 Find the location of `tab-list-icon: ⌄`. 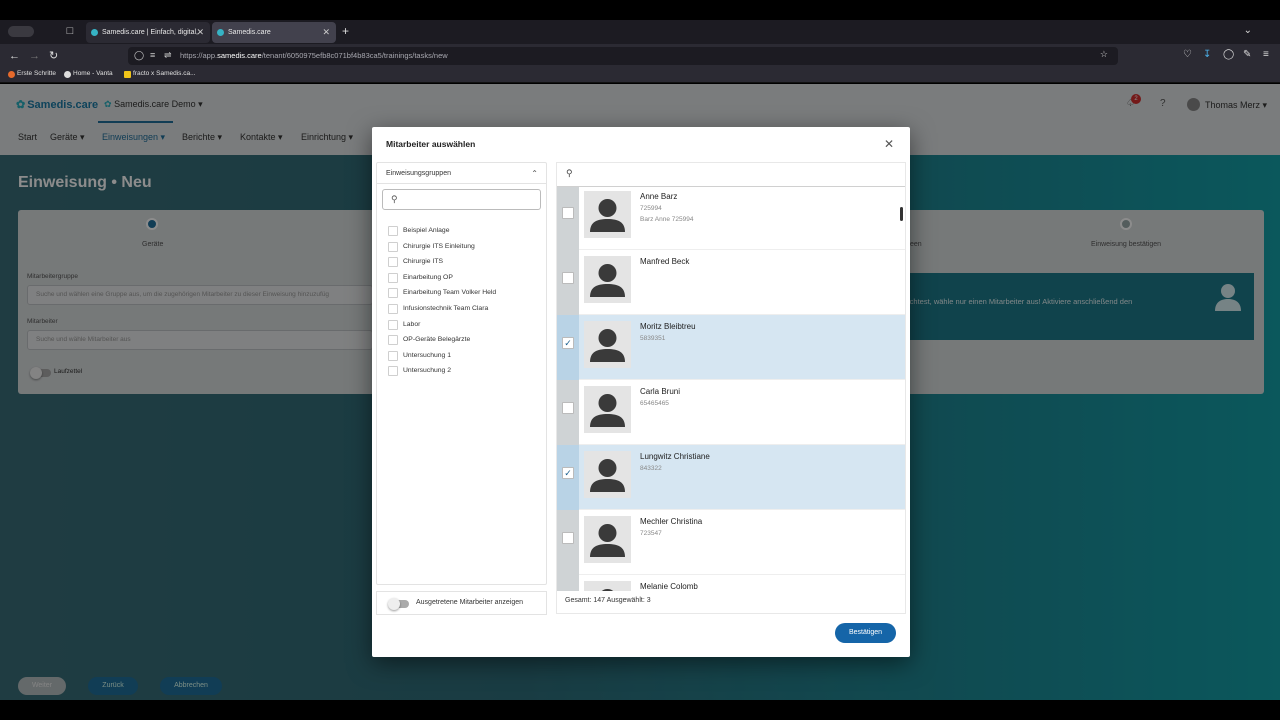

tab-list-icon: ⌄ is located at coordinates (1248, 30).